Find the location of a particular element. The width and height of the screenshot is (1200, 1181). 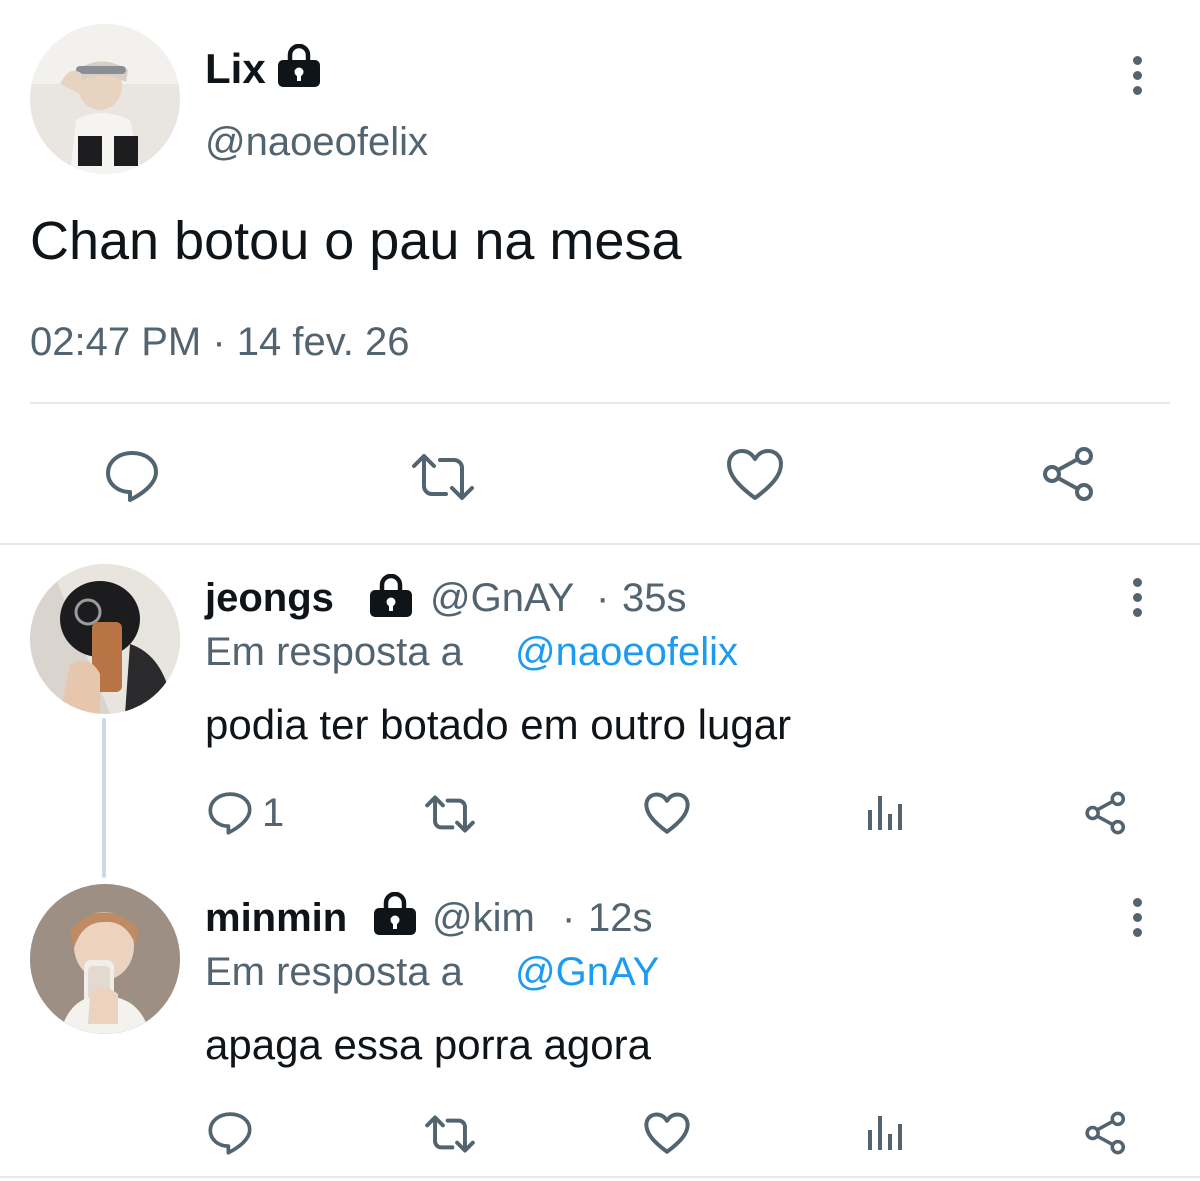

replying-to-link: @GnAY is located at coordinates (587, 972).